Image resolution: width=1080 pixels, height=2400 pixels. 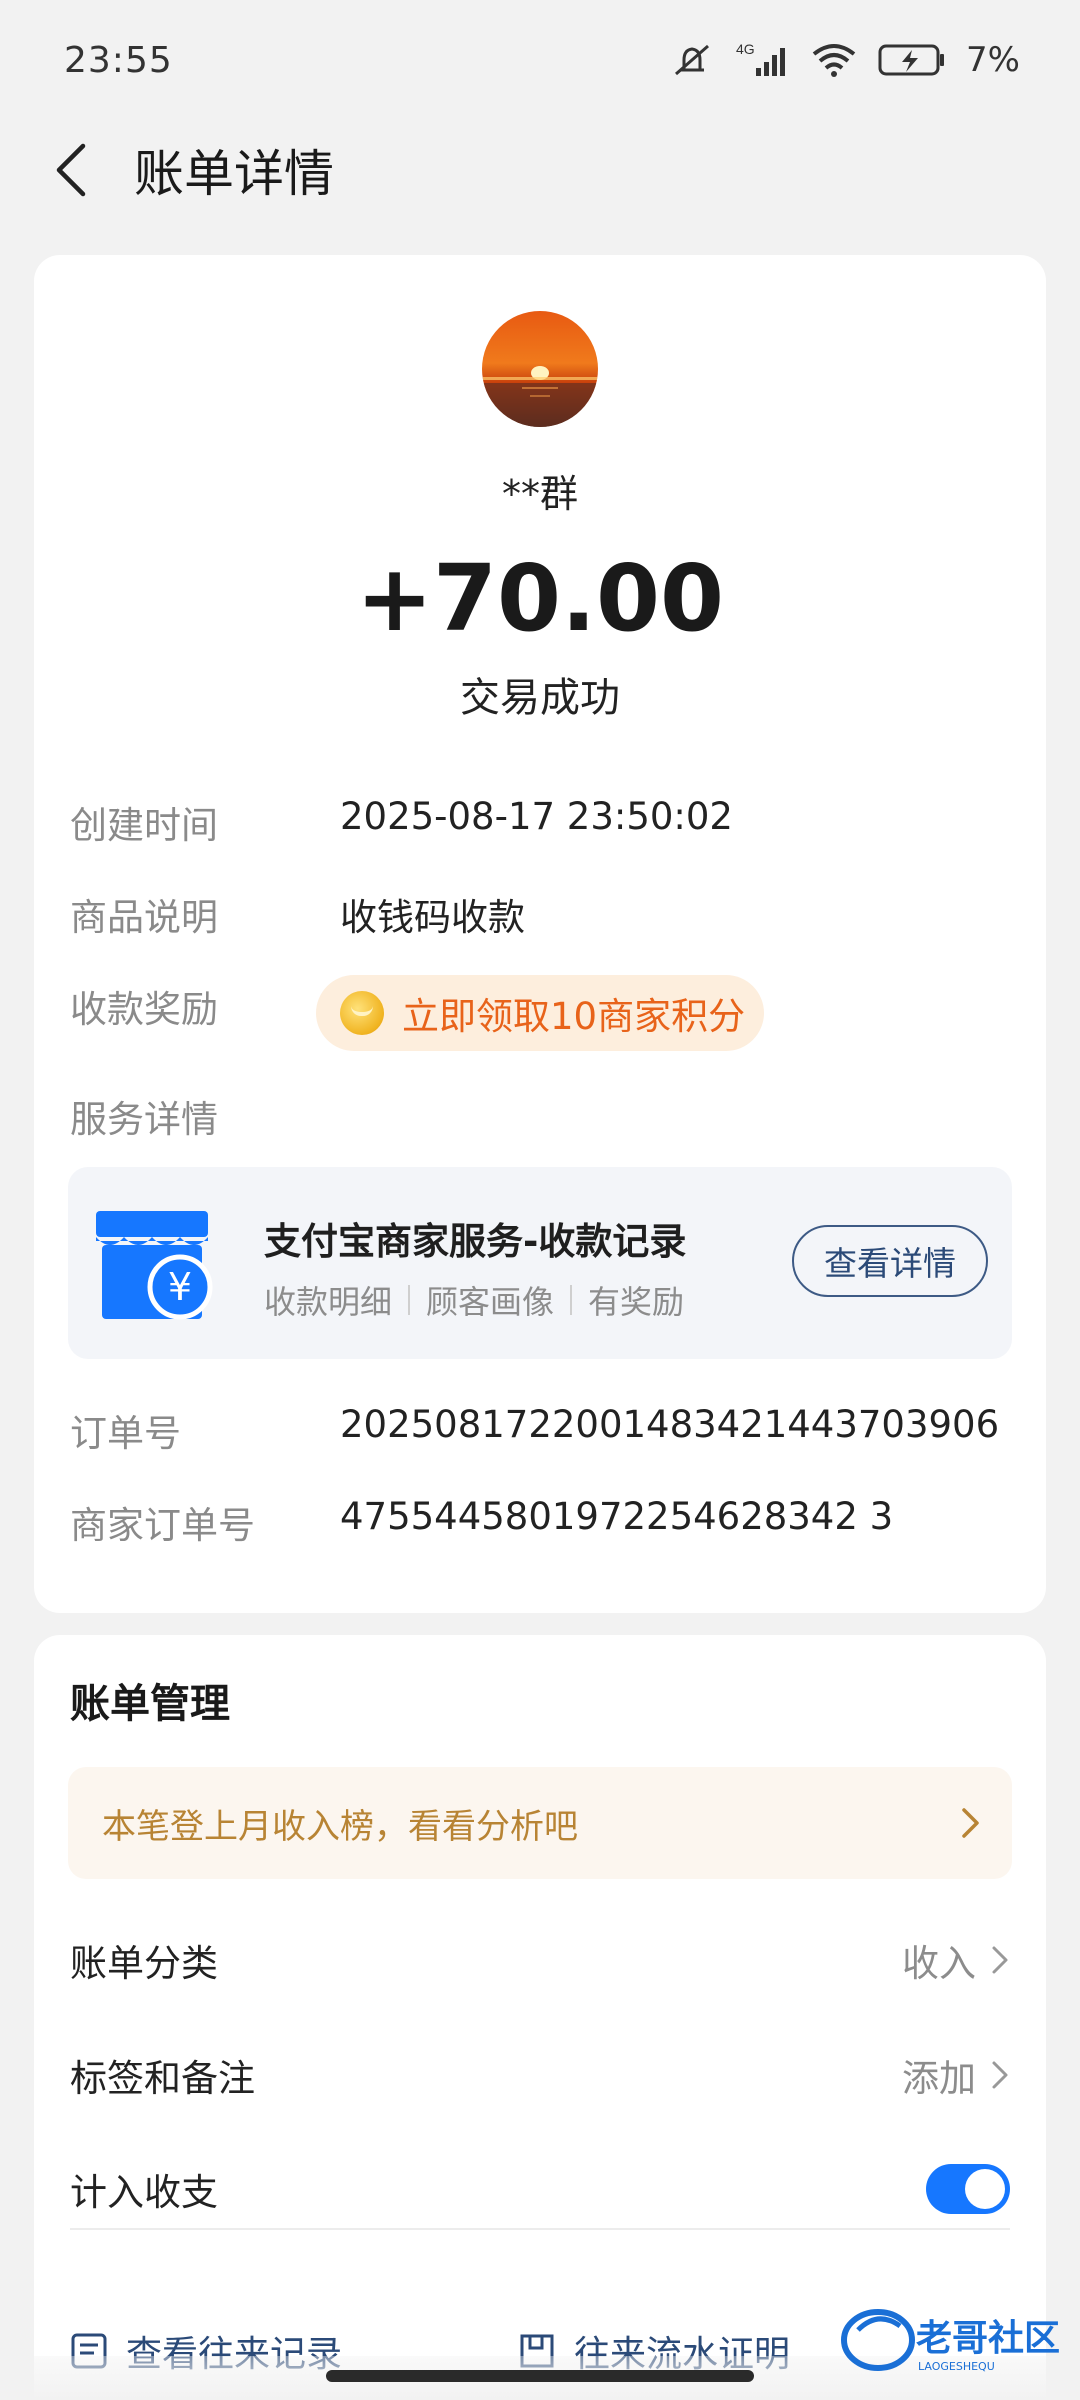 I want to click on bill-category-label: 账单分类, so click(x=144, y=1963).